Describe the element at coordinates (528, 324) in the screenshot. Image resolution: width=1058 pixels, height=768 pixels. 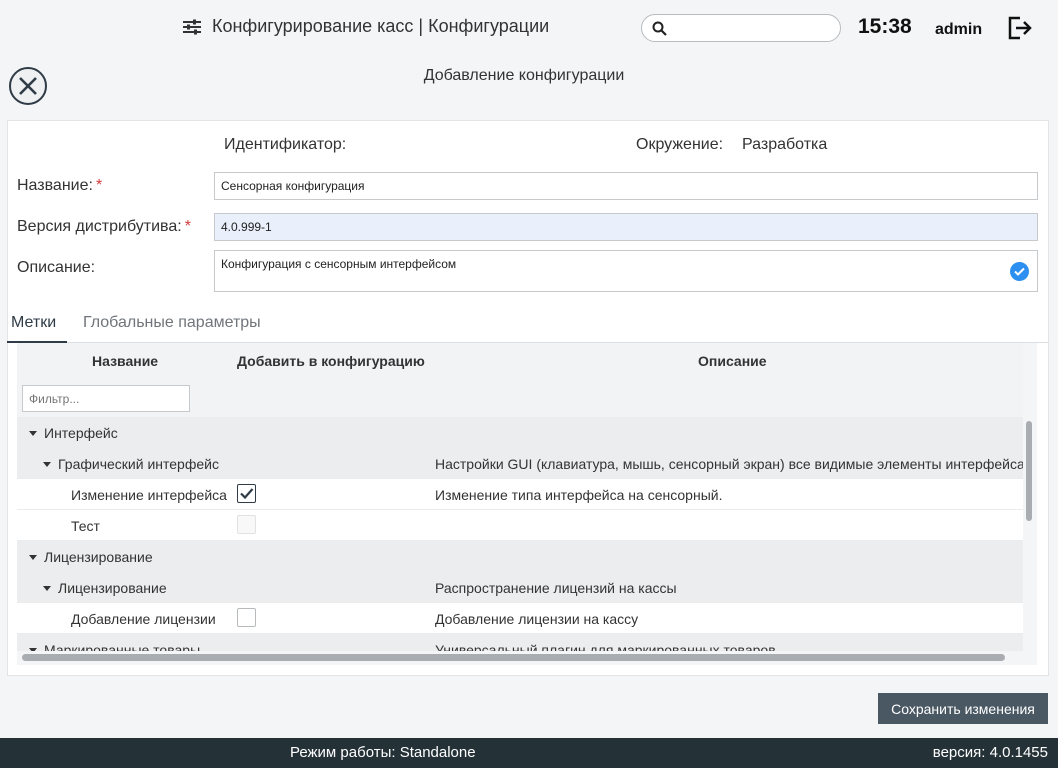
I see `tab-bar: Метки Глобальные параметры` at that location.